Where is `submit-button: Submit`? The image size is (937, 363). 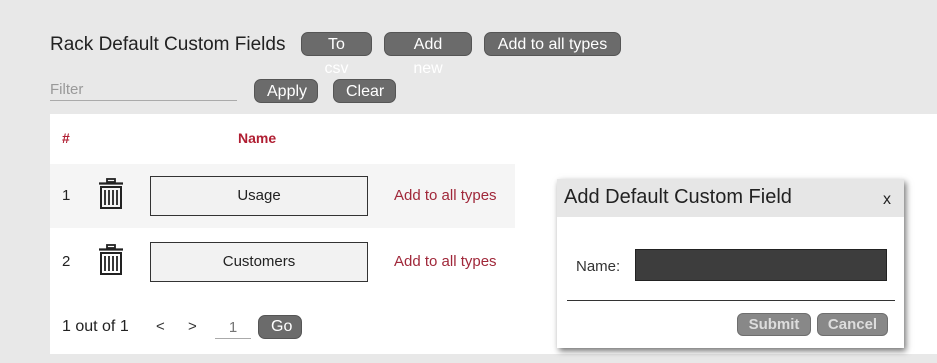 submit-button: Submit is located at coordinates (774, 324).